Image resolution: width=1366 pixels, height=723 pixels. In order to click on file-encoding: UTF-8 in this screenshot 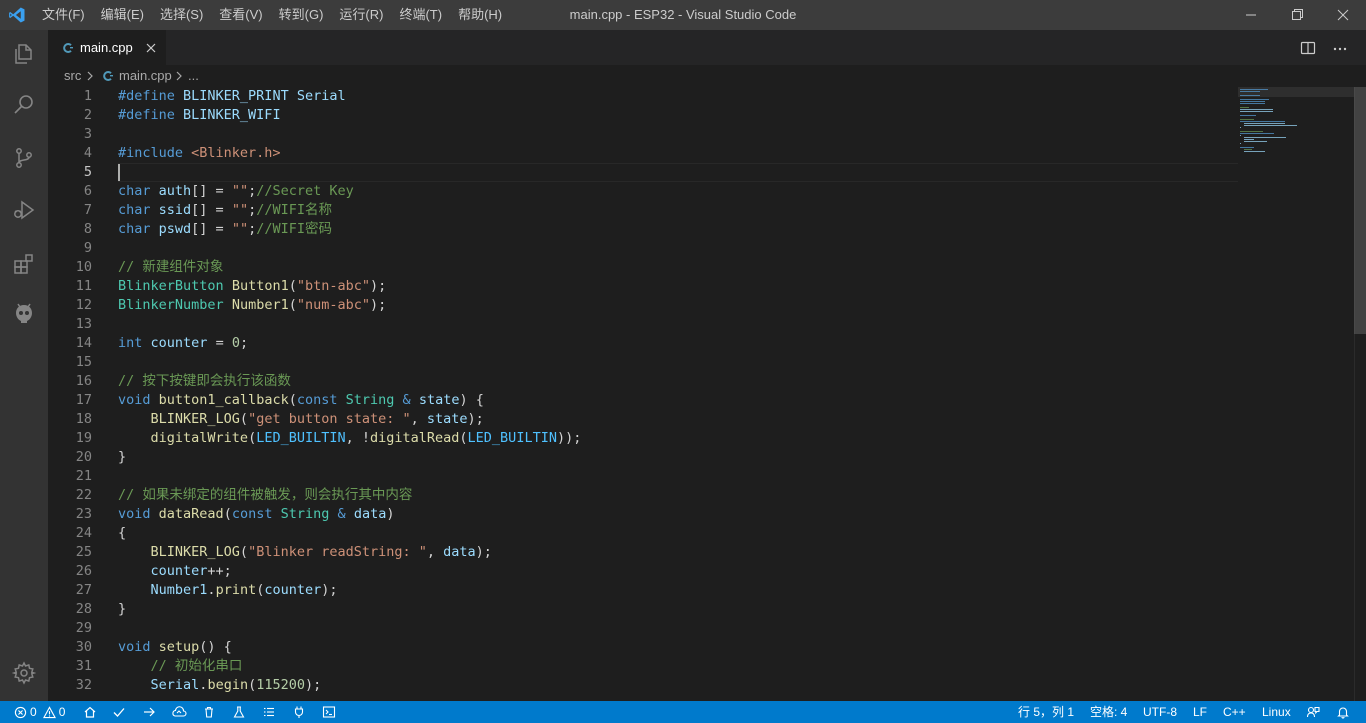, I will do `click(1160, 712)`.